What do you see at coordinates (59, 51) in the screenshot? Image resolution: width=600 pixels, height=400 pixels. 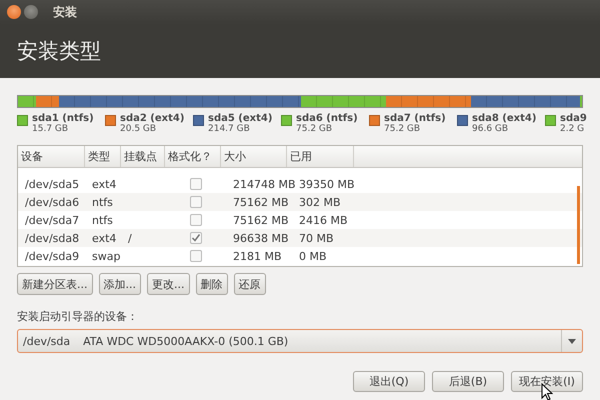 I see `page-title: 安装类型` at bounding box center [59, 51].